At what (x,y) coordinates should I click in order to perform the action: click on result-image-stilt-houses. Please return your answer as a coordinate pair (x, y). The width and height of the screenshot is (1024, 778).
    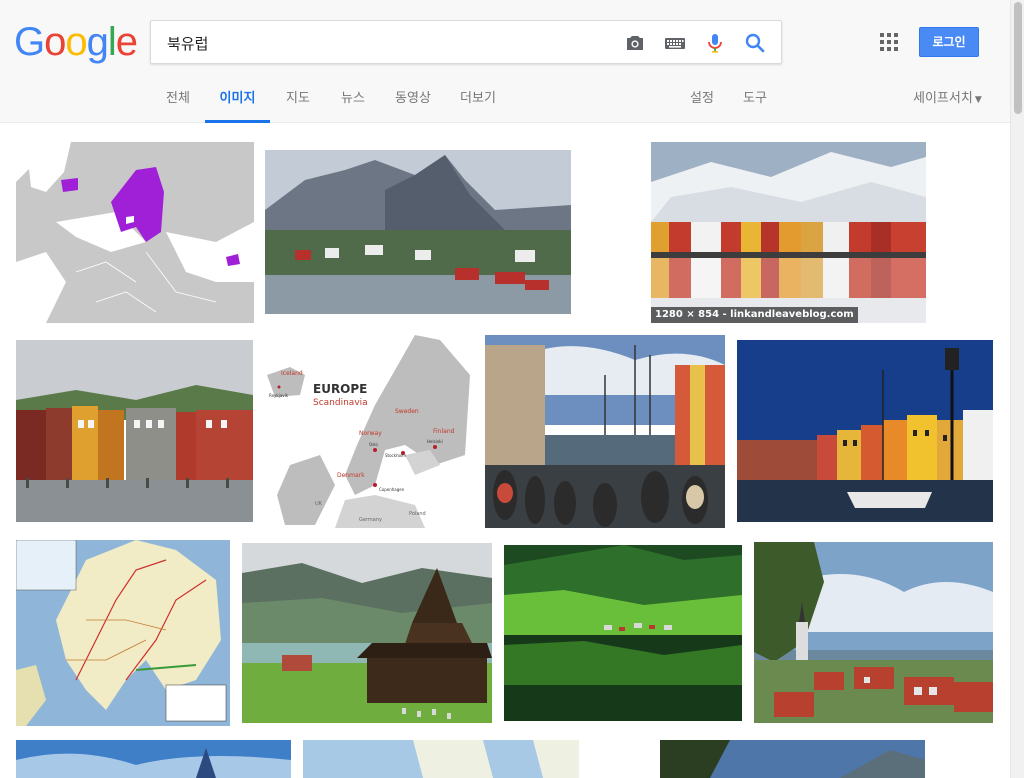
    Looking at the image, I should click on (134, 431).